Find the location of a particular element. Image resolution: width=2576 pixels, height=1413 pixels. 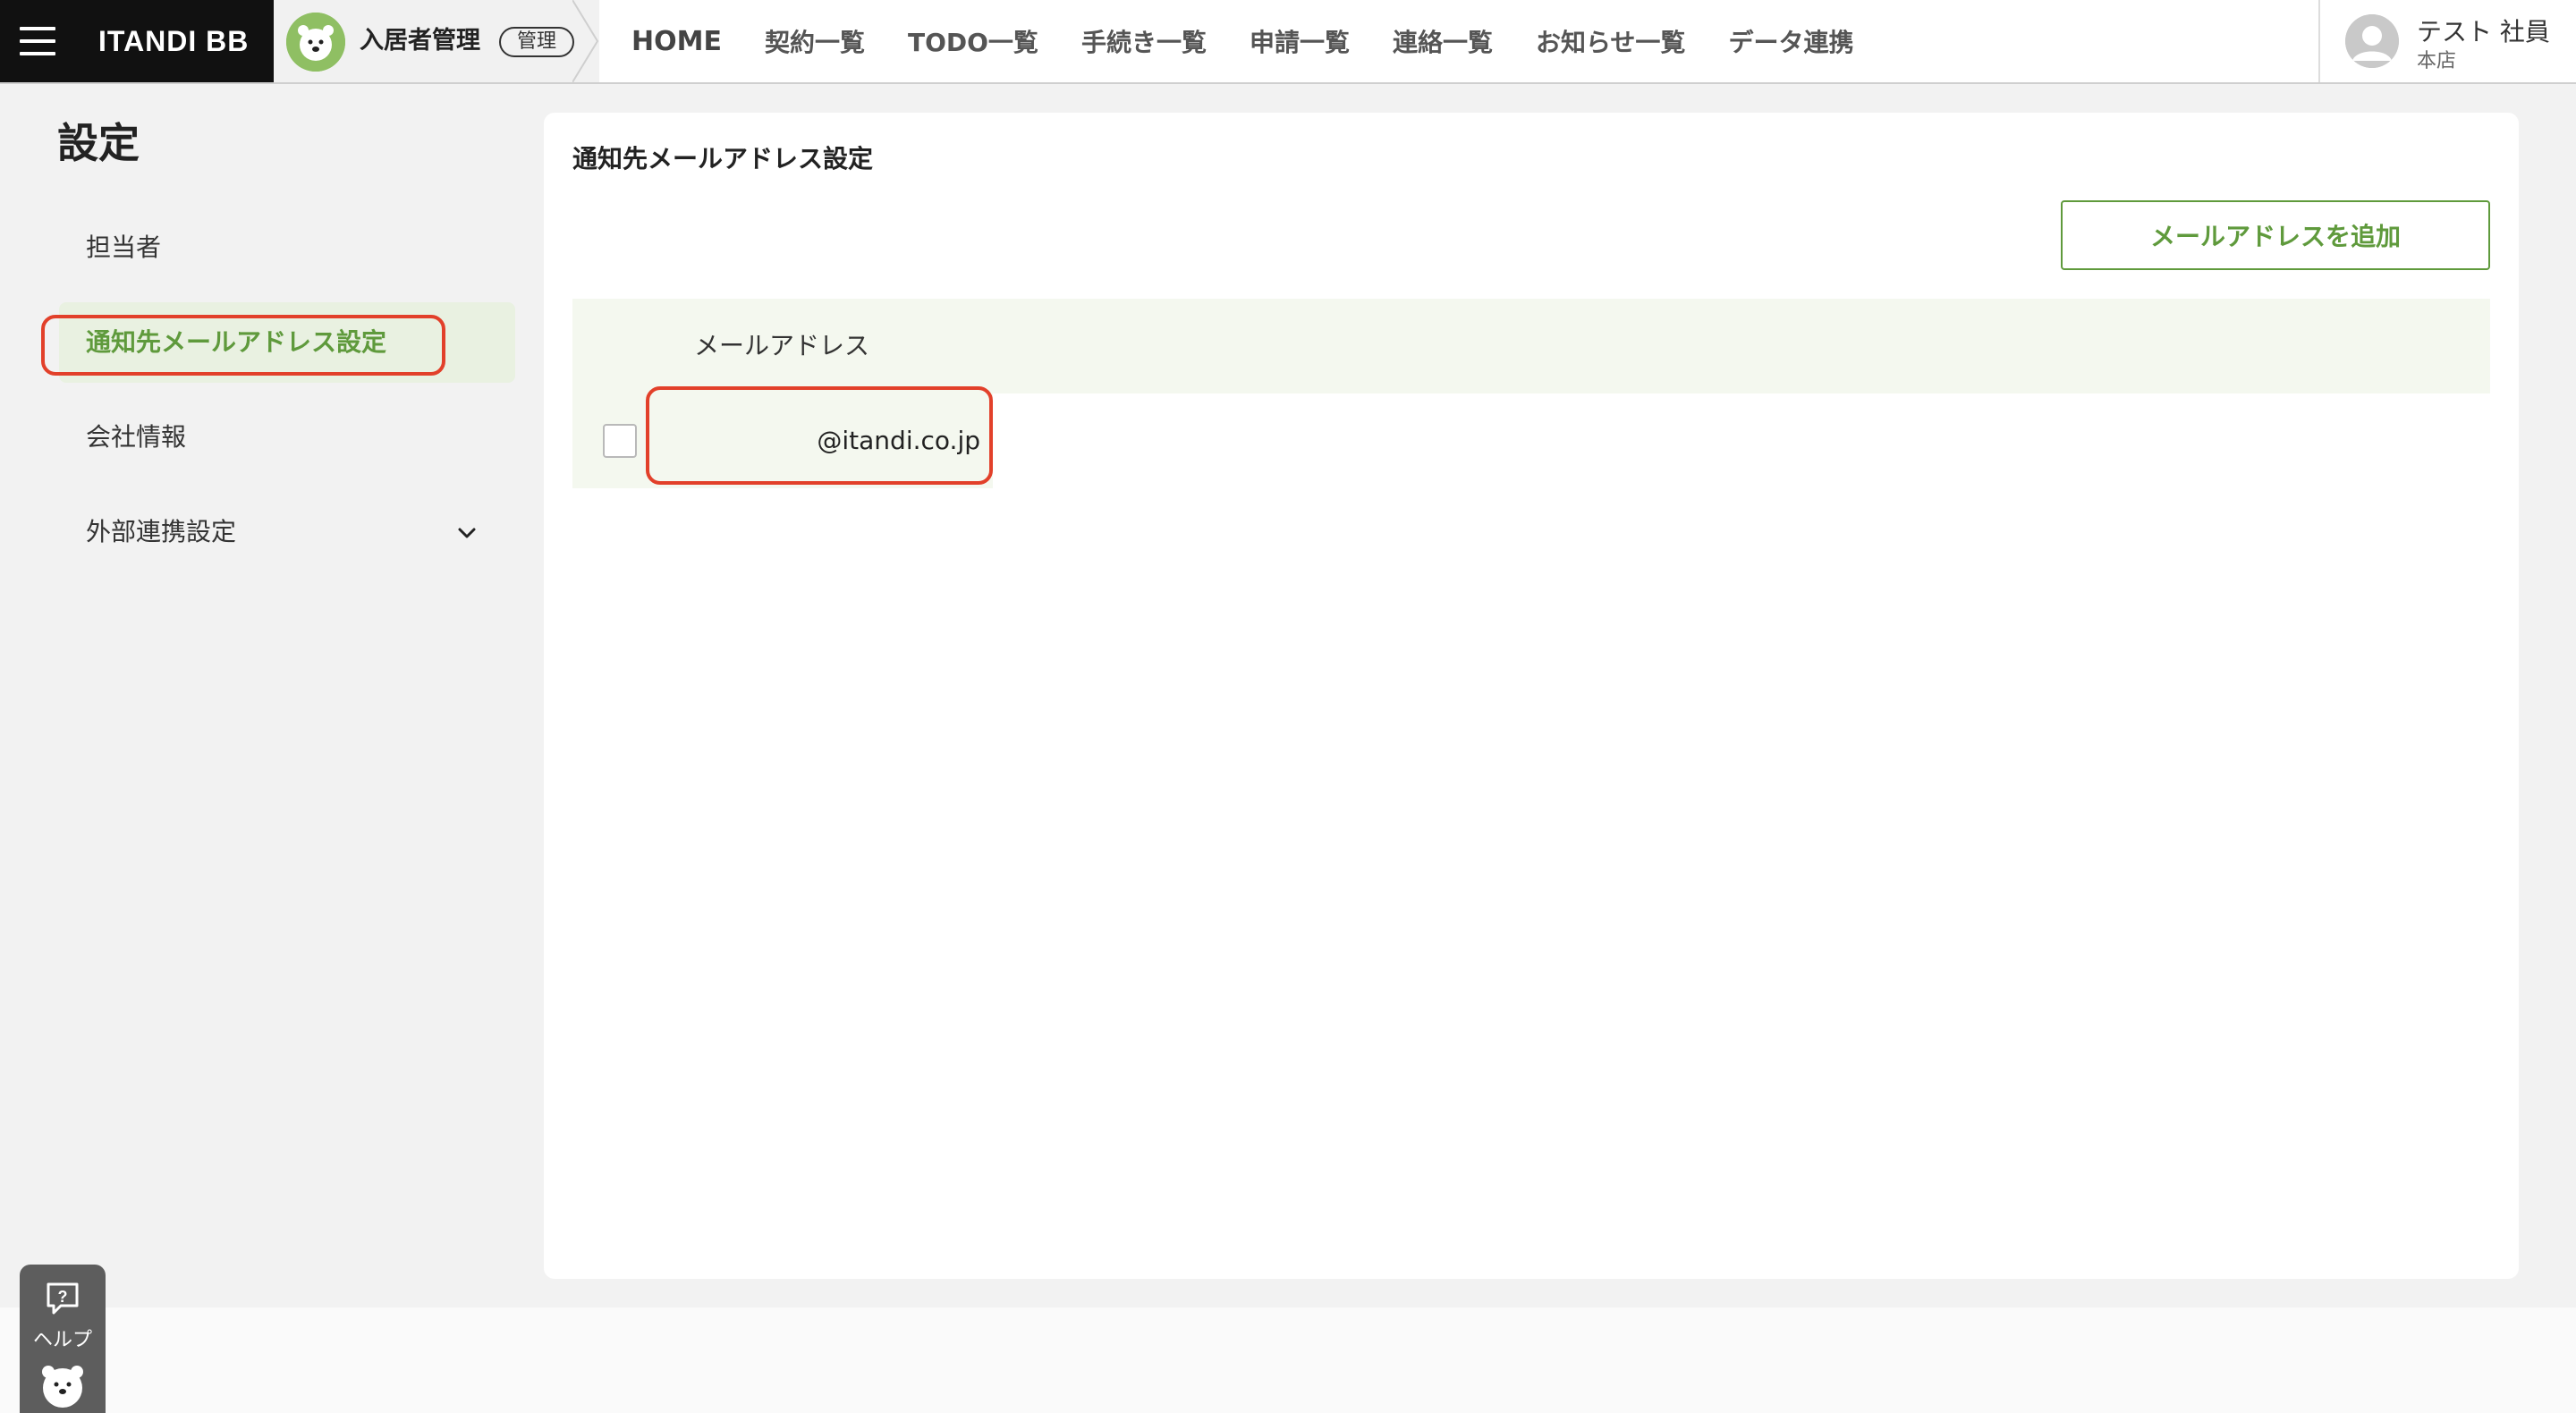

user-menu: テスト 社員 本店 is located at coordinates (2447, 41).